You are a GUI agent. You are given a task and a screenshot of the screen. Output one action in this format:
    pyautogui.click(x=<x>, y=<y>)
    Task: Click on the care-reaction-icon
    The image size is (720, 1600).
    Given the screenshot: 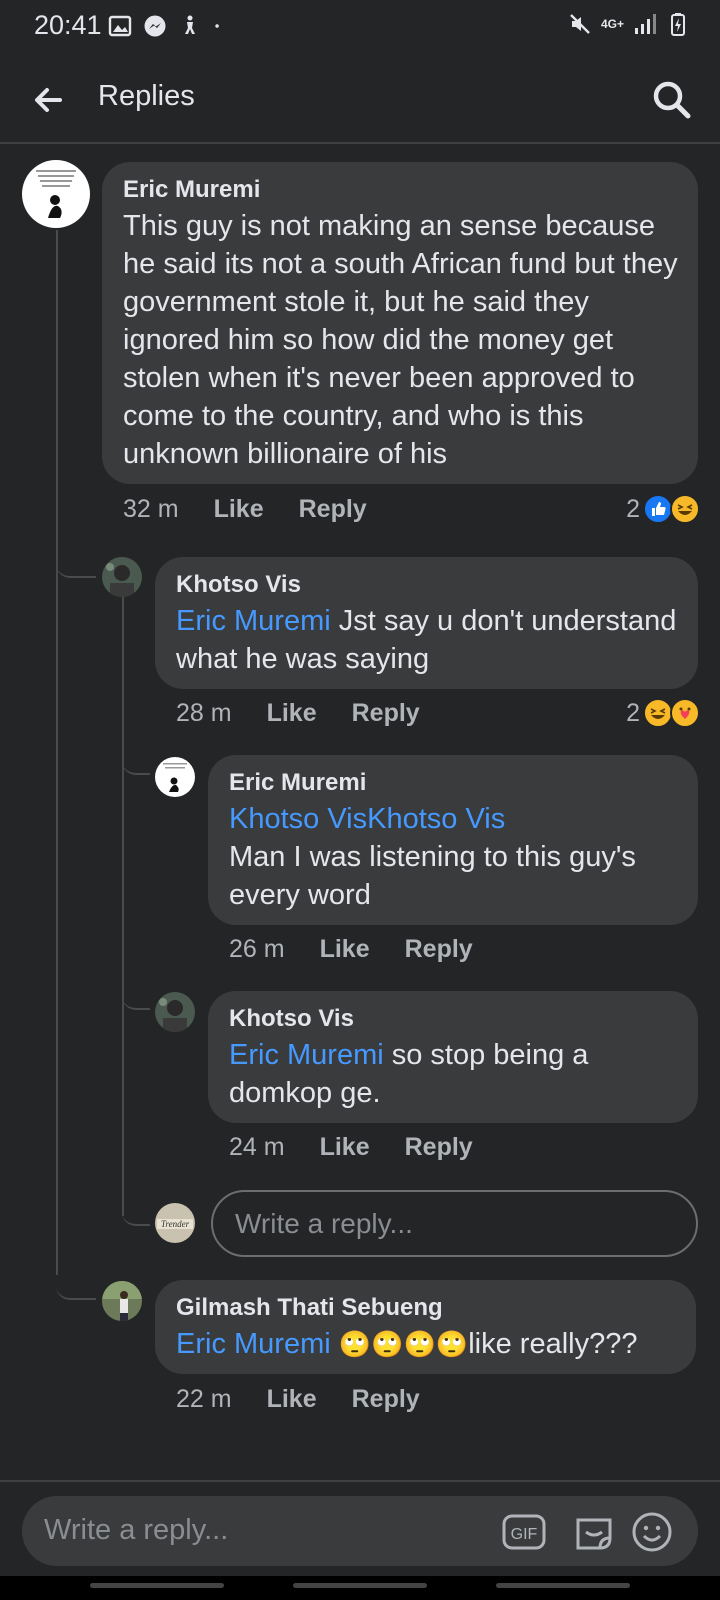 What is the action you would take?
    pyautogui.click(x=685, y=713)
    